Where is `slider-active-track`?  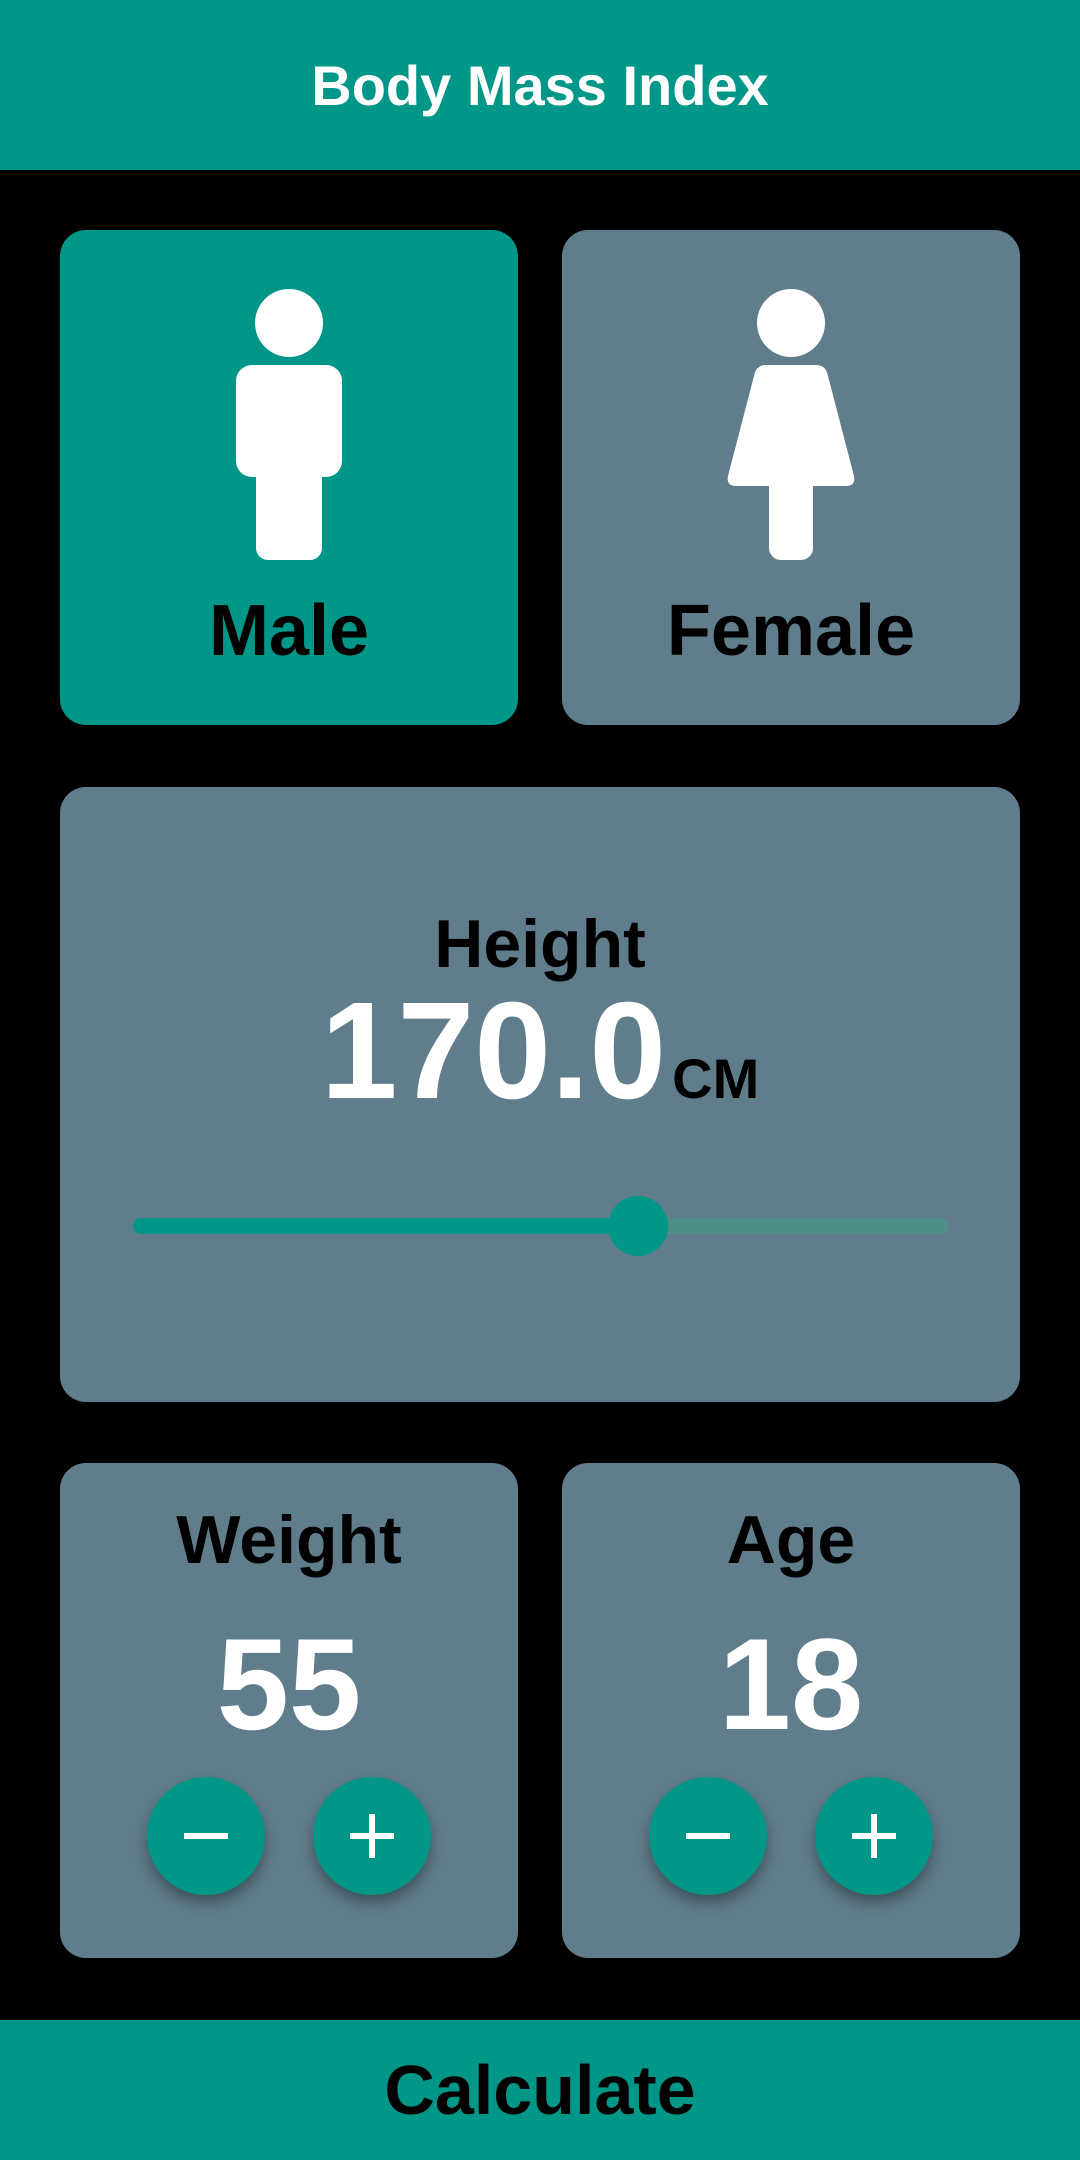
slider-active-track is located at coordinates (386, 1226).